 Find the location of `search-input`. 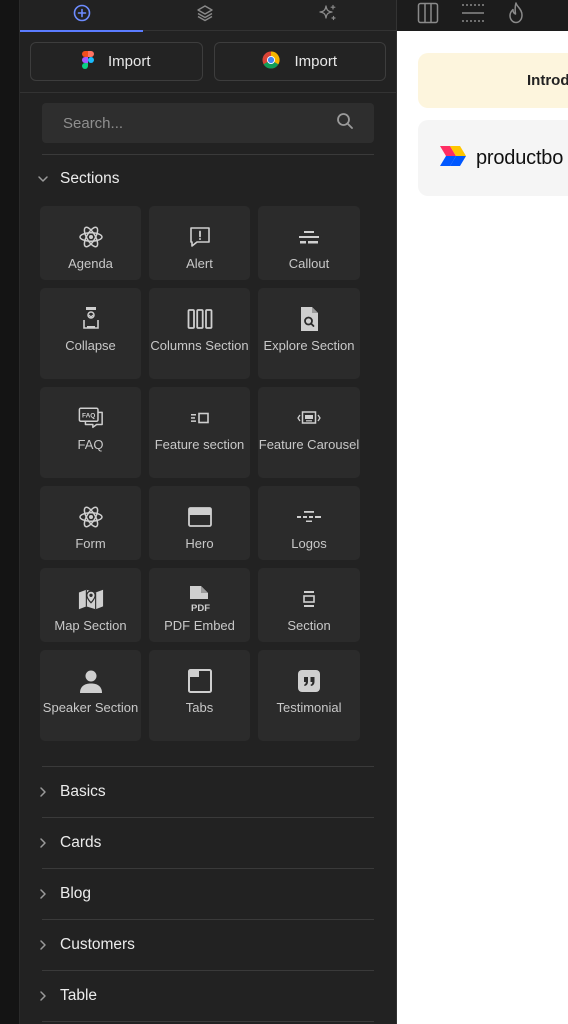

search-input is located at coordinates (183, 123).